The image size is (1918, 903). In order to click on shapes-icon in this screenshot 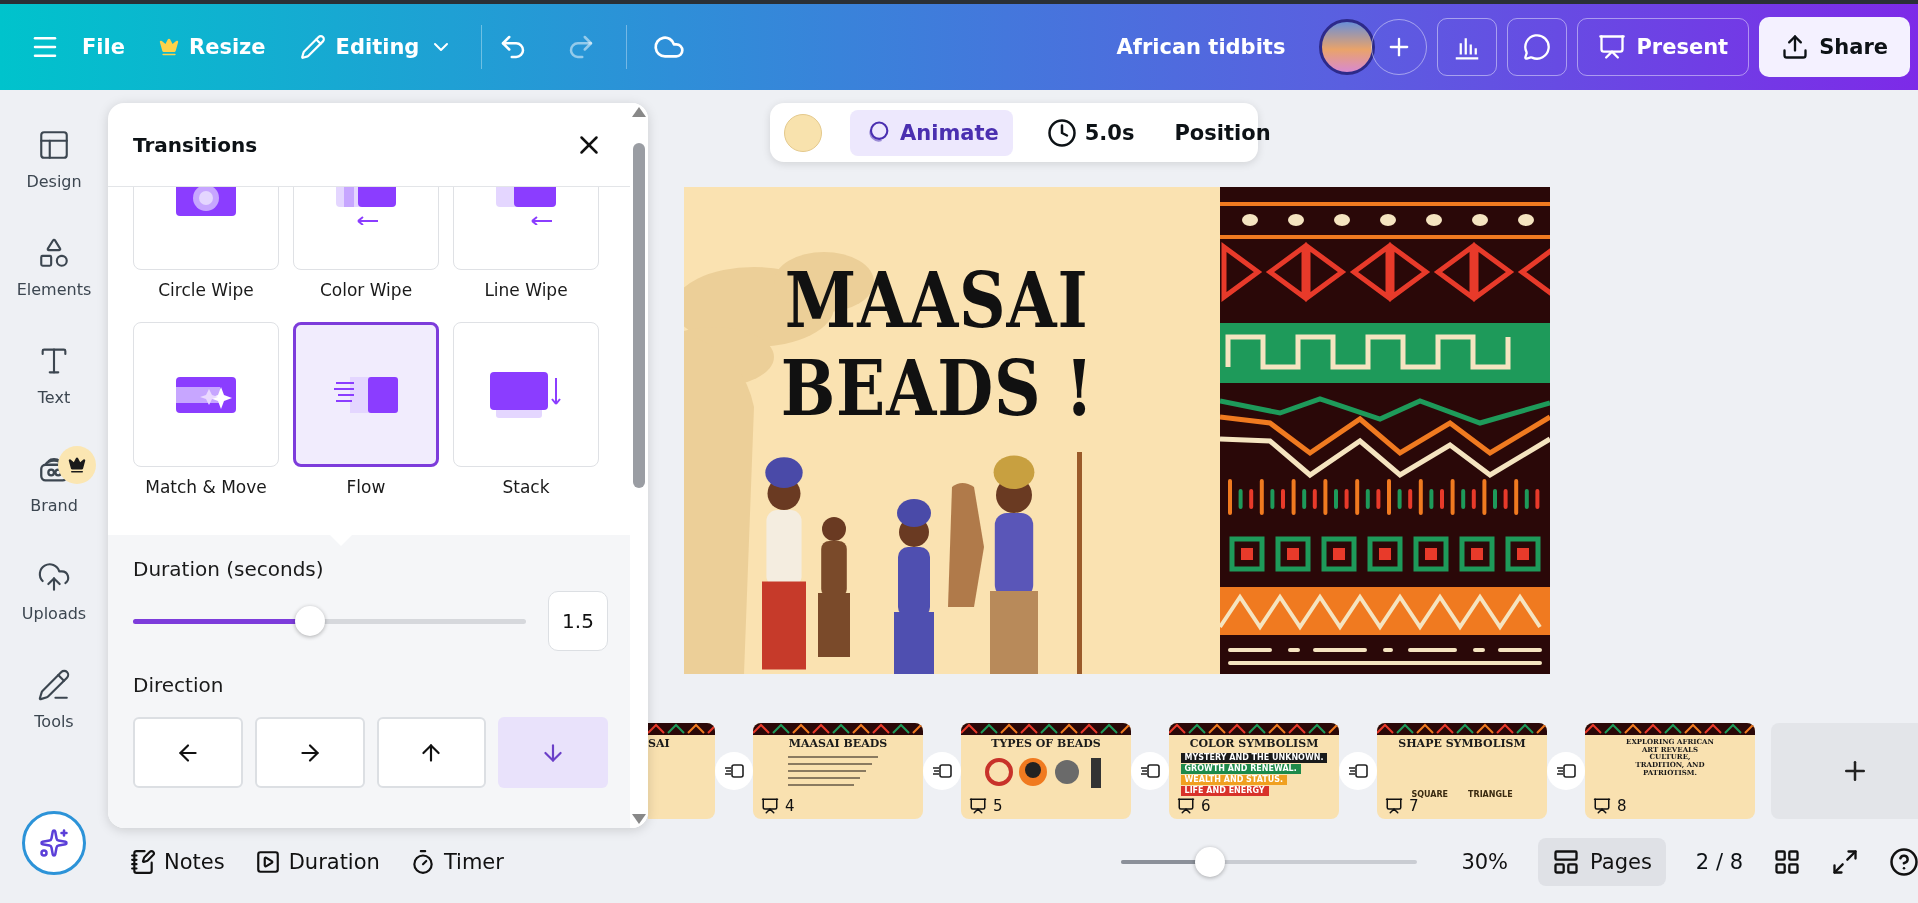, I will do `click(54, 253)`.